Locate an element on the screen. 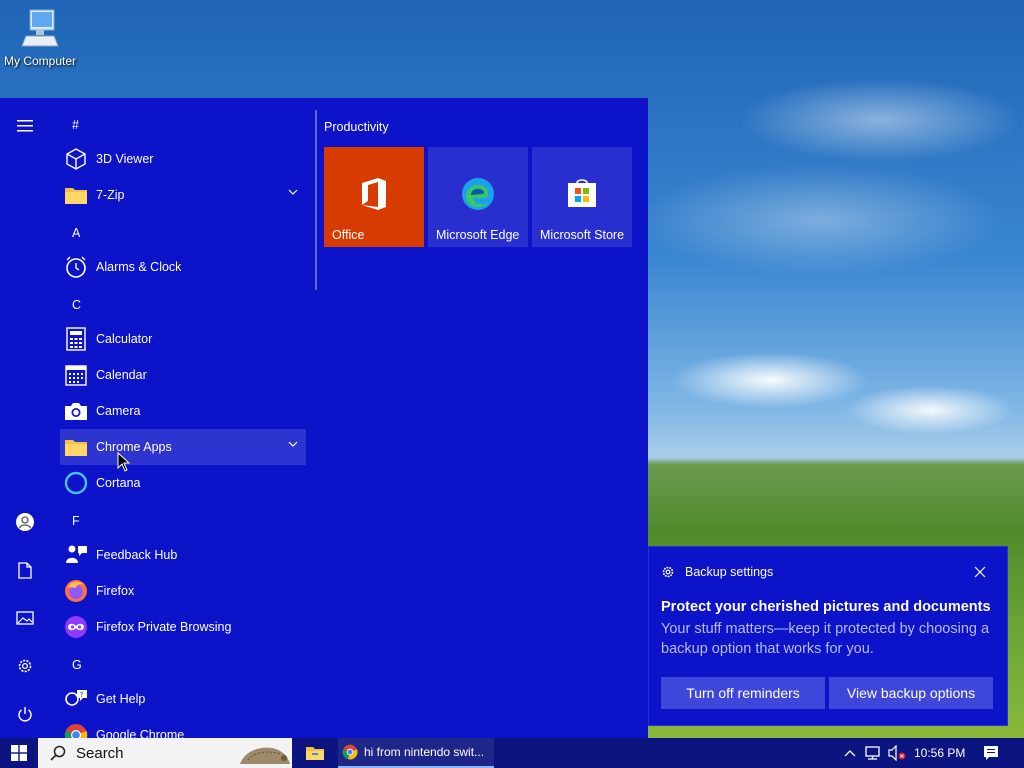 The width and height of the screenshot is (1024, 768). app-calculator: Calculator is located at coordinates (183, 339).